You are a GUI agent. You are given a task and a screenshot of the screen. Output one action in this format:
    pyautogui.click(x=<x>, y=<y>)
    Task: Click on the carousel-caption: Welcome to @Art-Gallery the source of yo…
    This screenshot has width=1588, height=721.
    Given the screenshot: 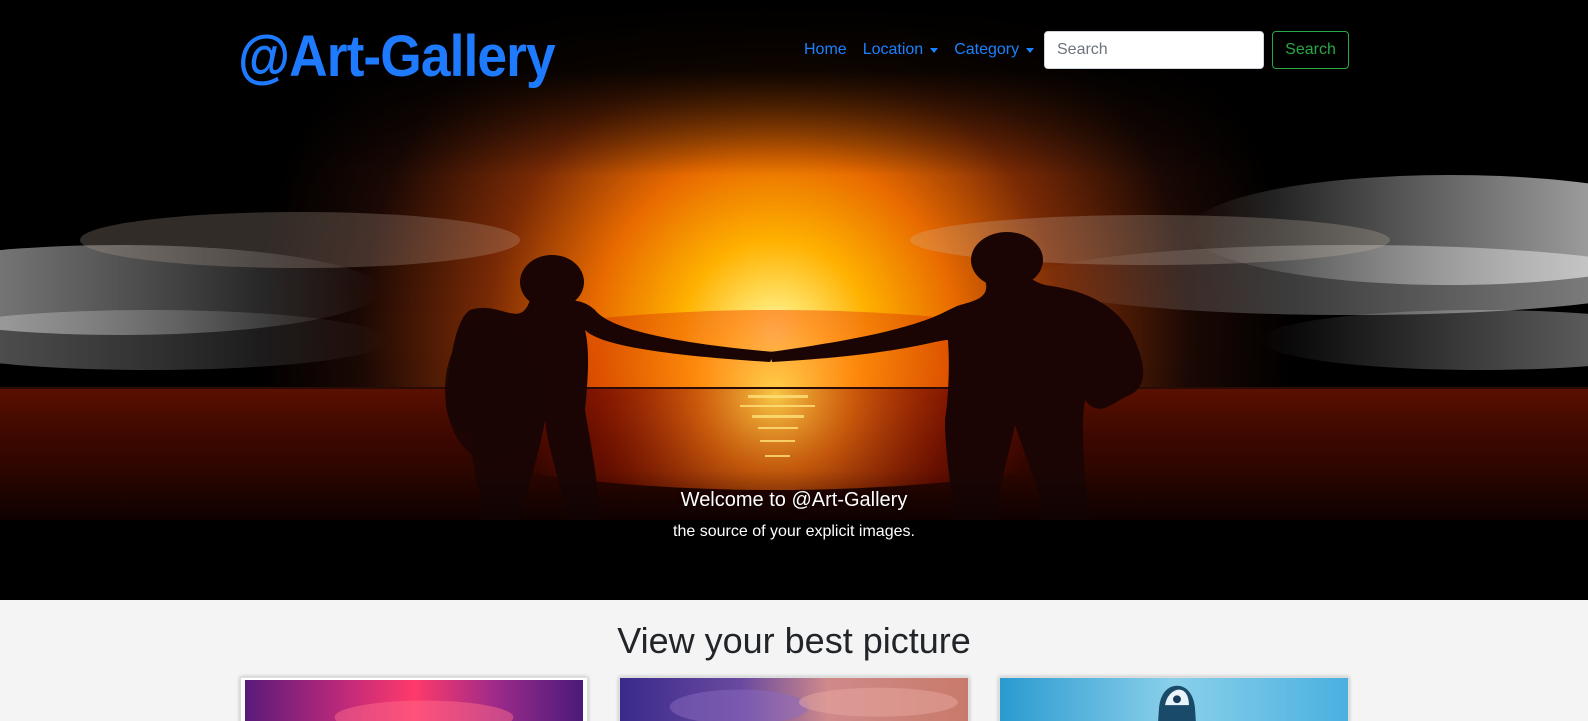 What is the action you would take?
    pyautogui.click(x=794, y=515)
    